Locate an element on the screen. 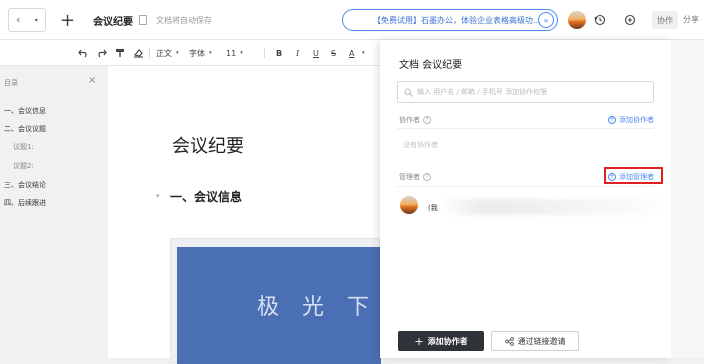 The width and height of the screenshot is (704, 364). back-nav-button: ‹ ▾ is located at coordinates (27, 20).